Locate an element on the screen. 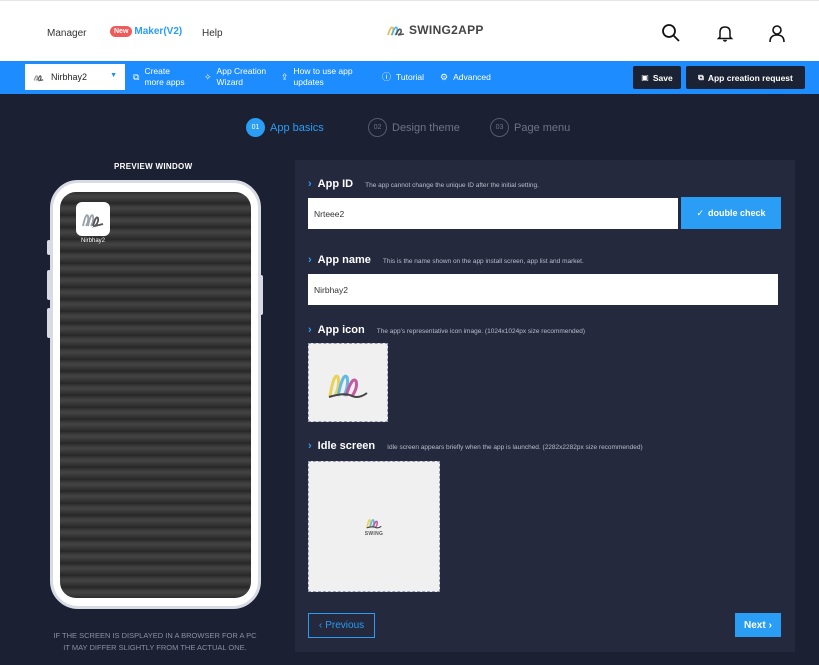 The width and height of the screenshot is (819, 665). how-to-use-app-updates-button: ⇪ How to use app updates is located at coordinates (320, 77).